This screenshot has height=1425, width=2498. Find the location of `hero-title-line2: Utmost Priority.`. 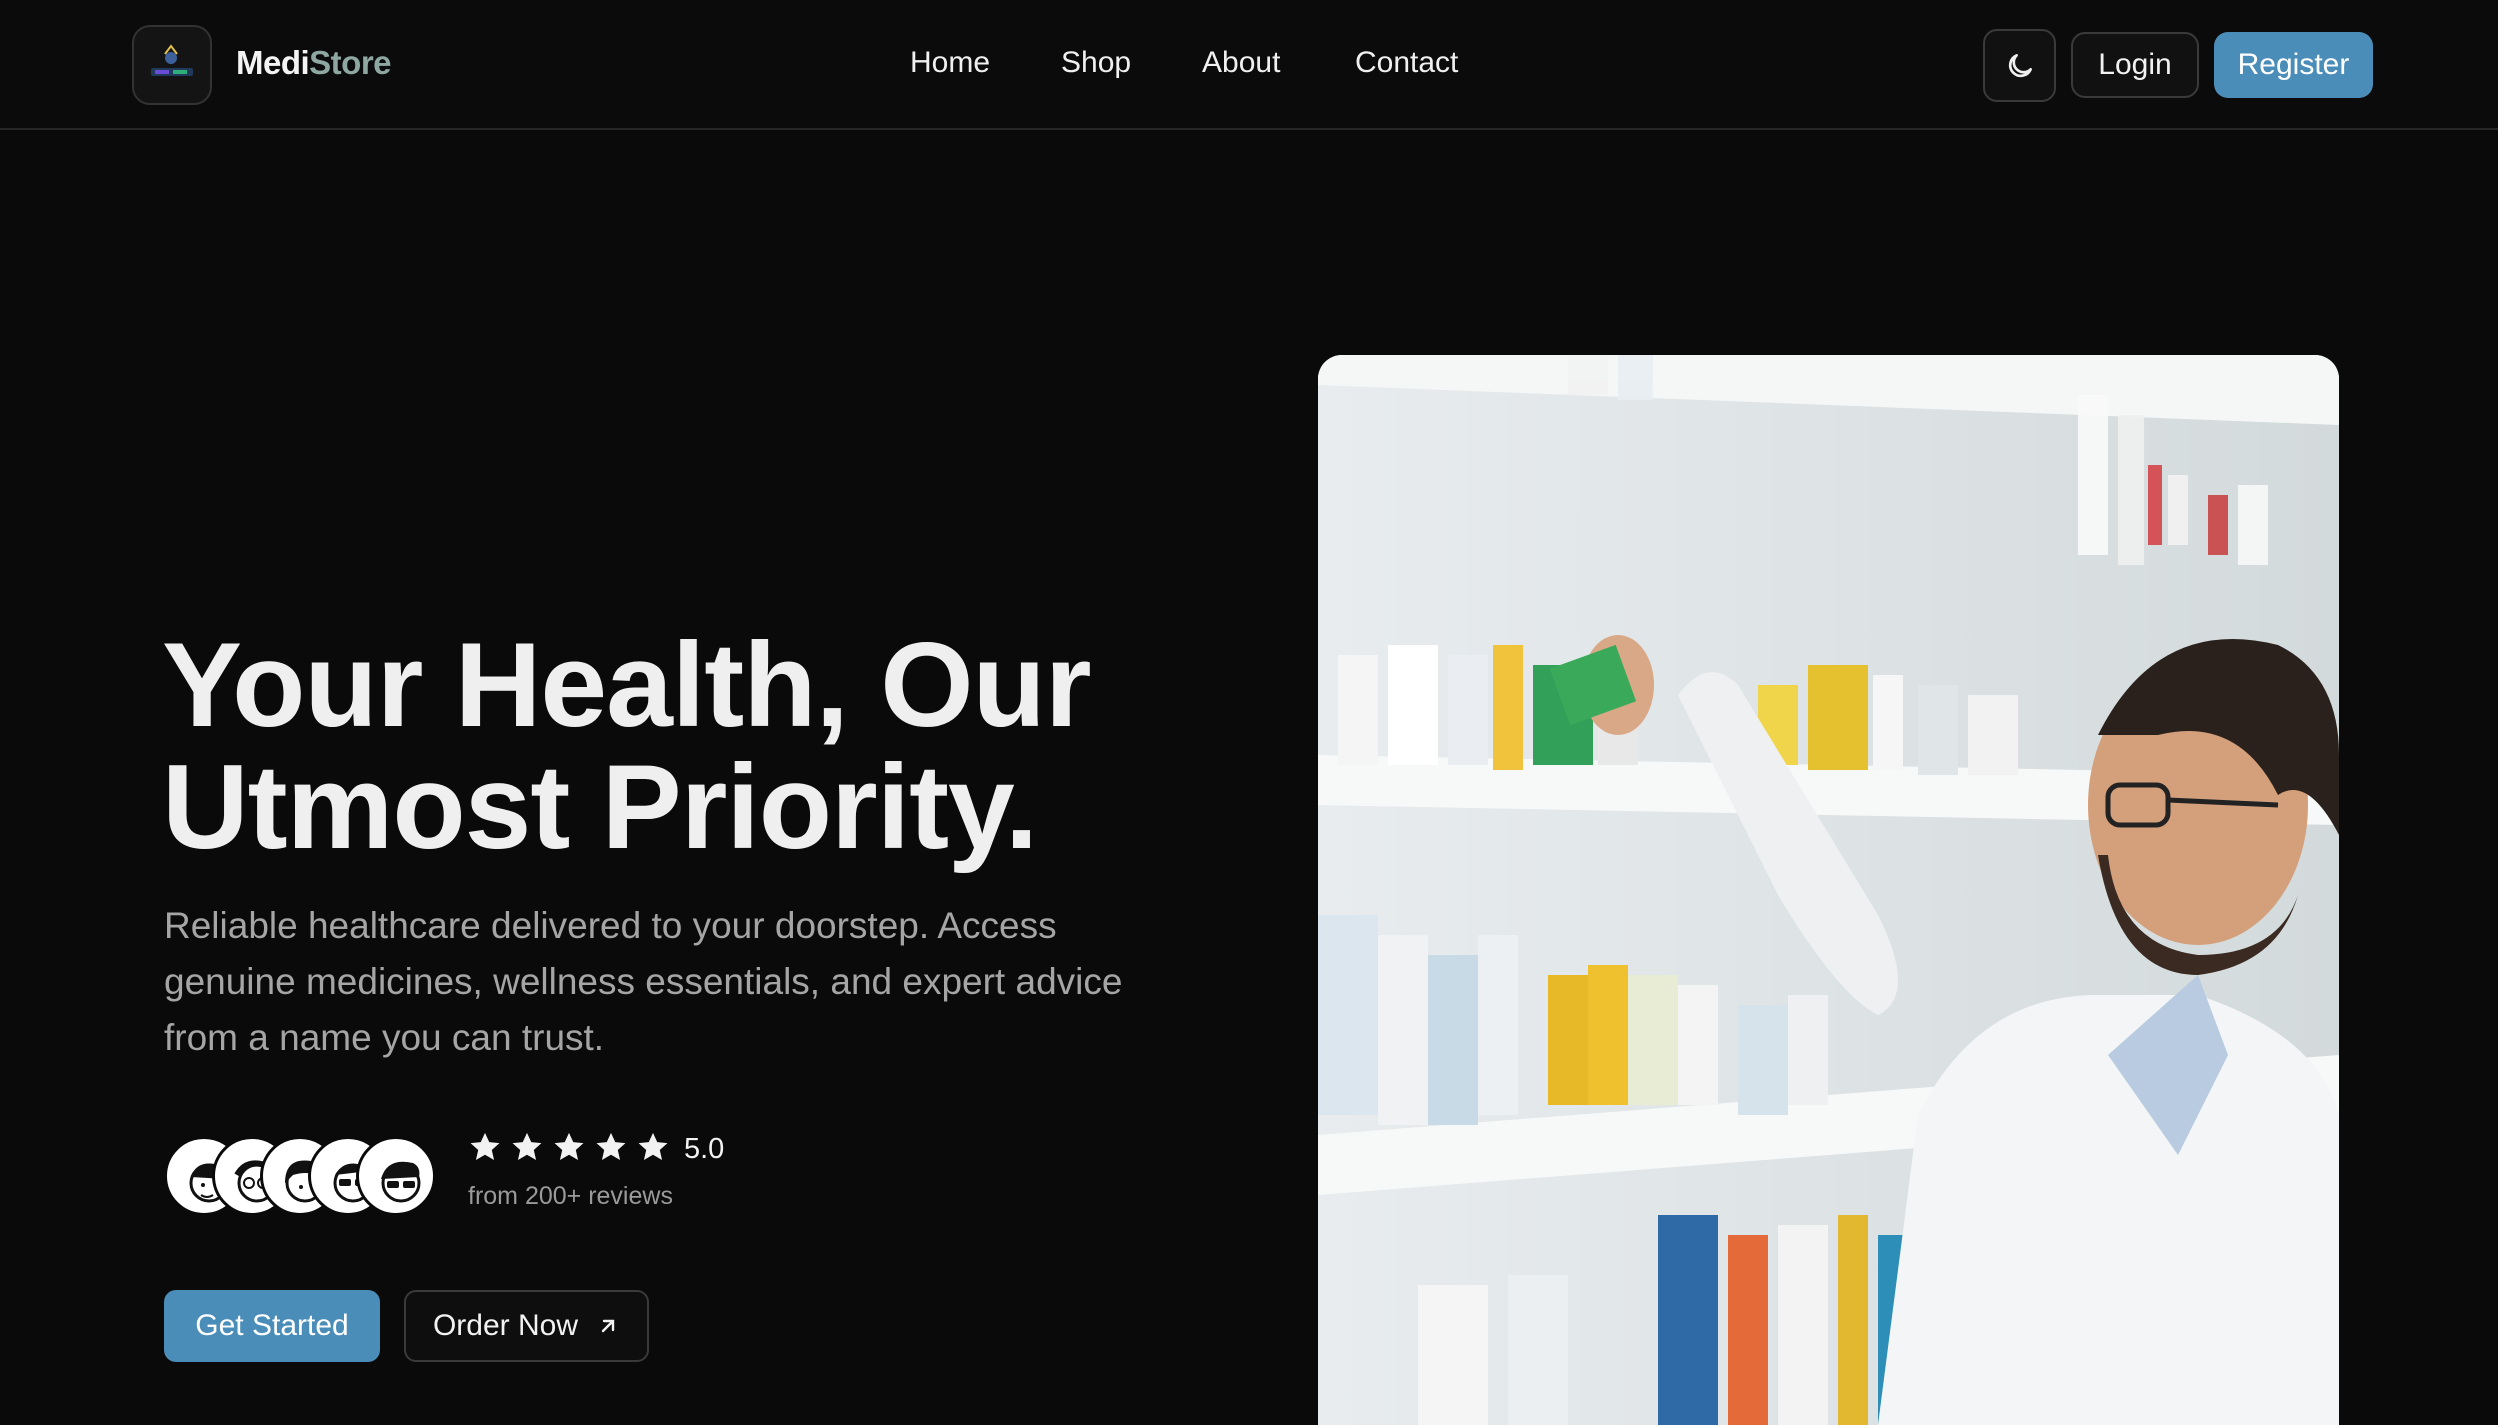

hero-title-line2: Utmost Priority. is located at coordinates (600, 807).